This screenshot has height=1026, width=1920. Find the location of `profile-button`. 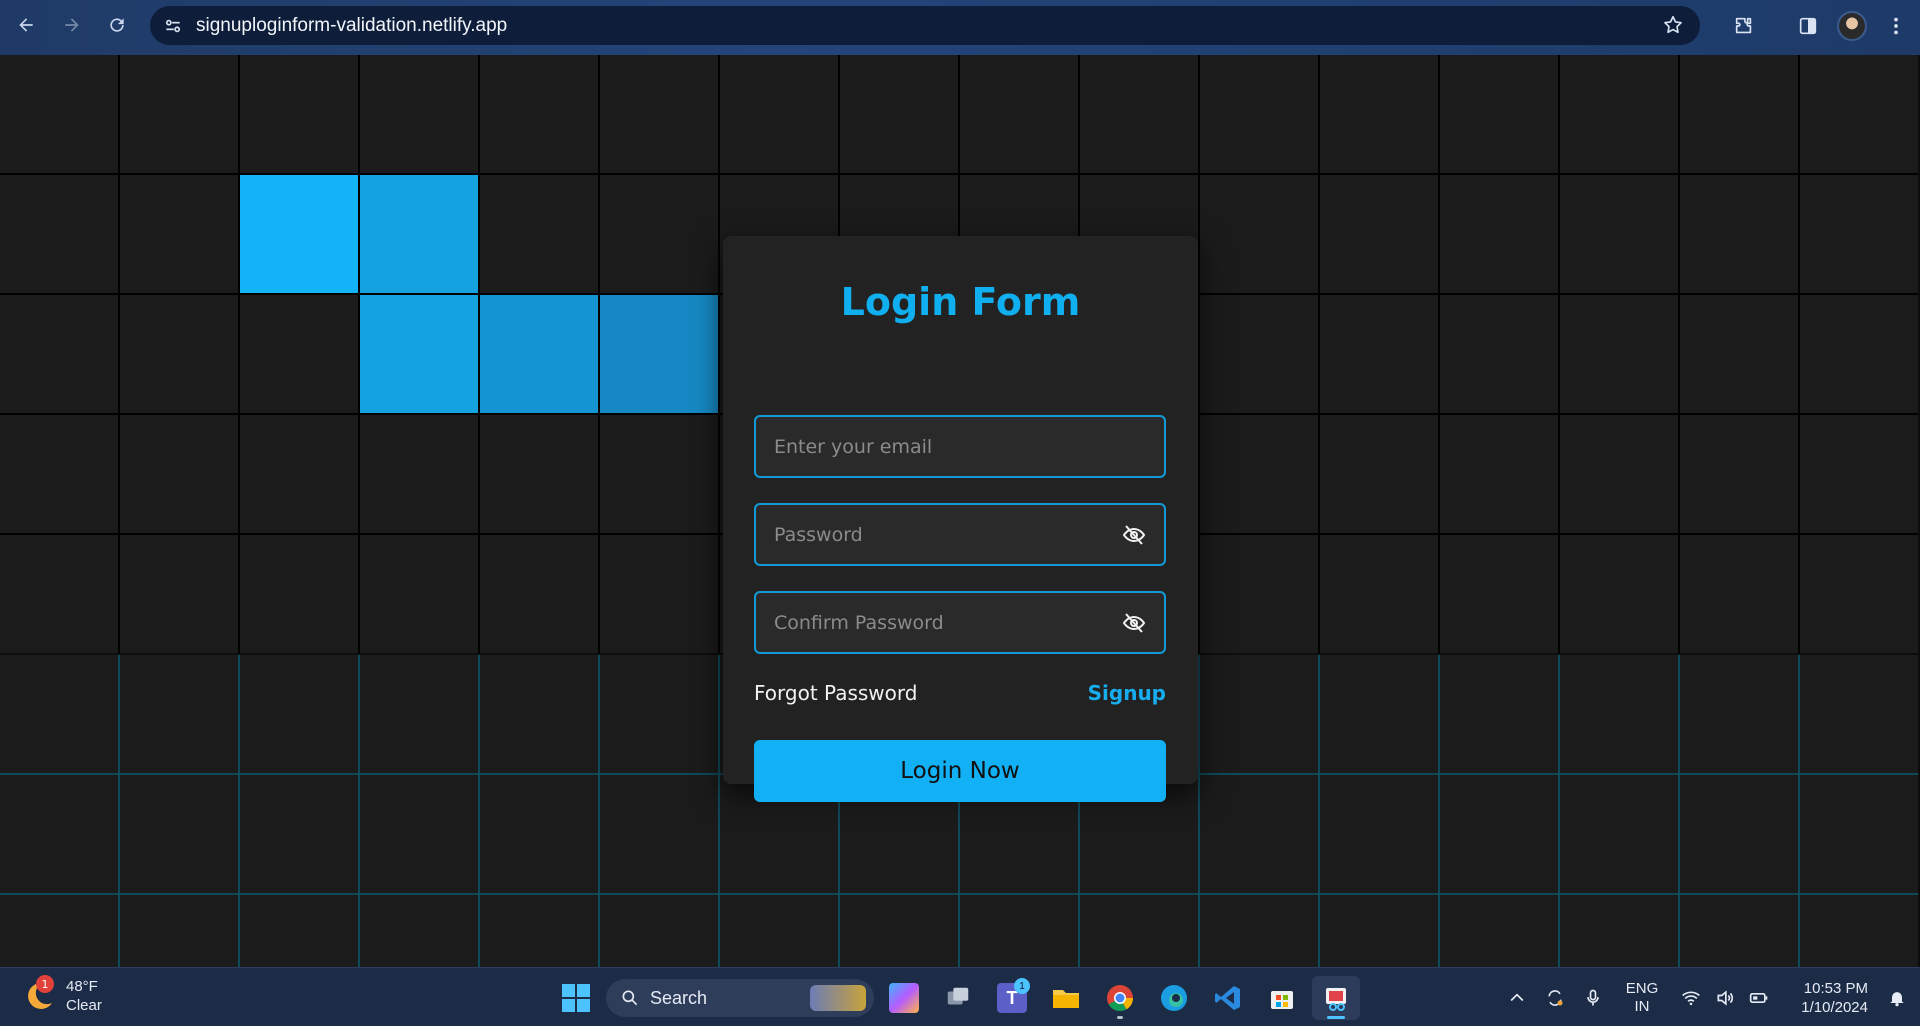

profile-button is located at coordinates (1852, 25).